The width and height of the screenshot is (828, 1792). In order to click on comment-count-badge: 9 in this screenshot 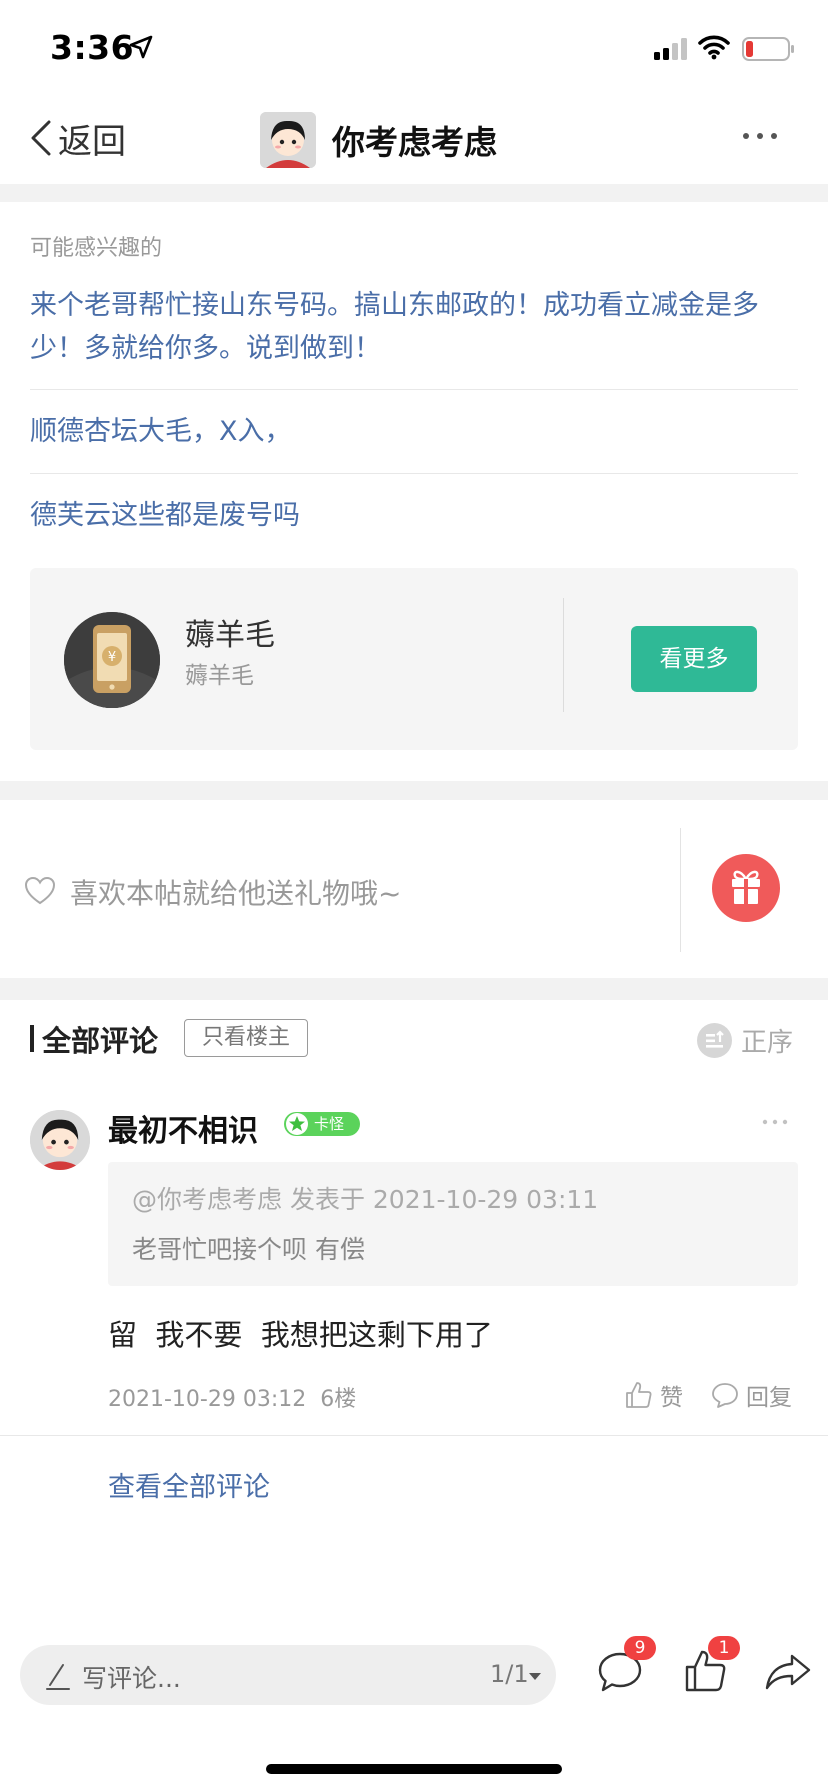, I will do `click(640, 1648)`.